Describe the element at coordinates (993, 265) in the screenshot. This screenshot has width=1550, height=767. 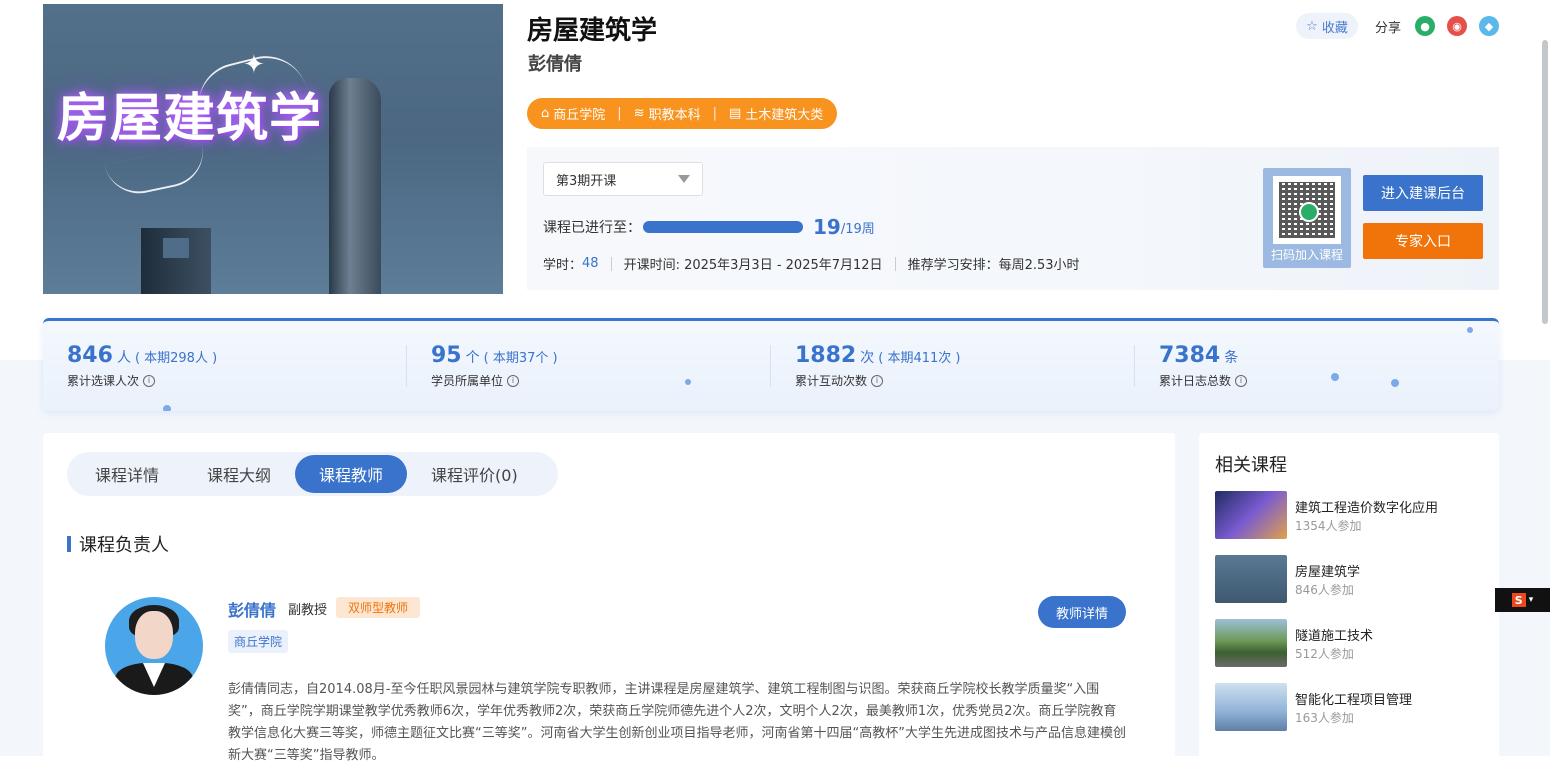
I see `recommend-schedule: 推荐学习安排：每周2.53小时` at that location.